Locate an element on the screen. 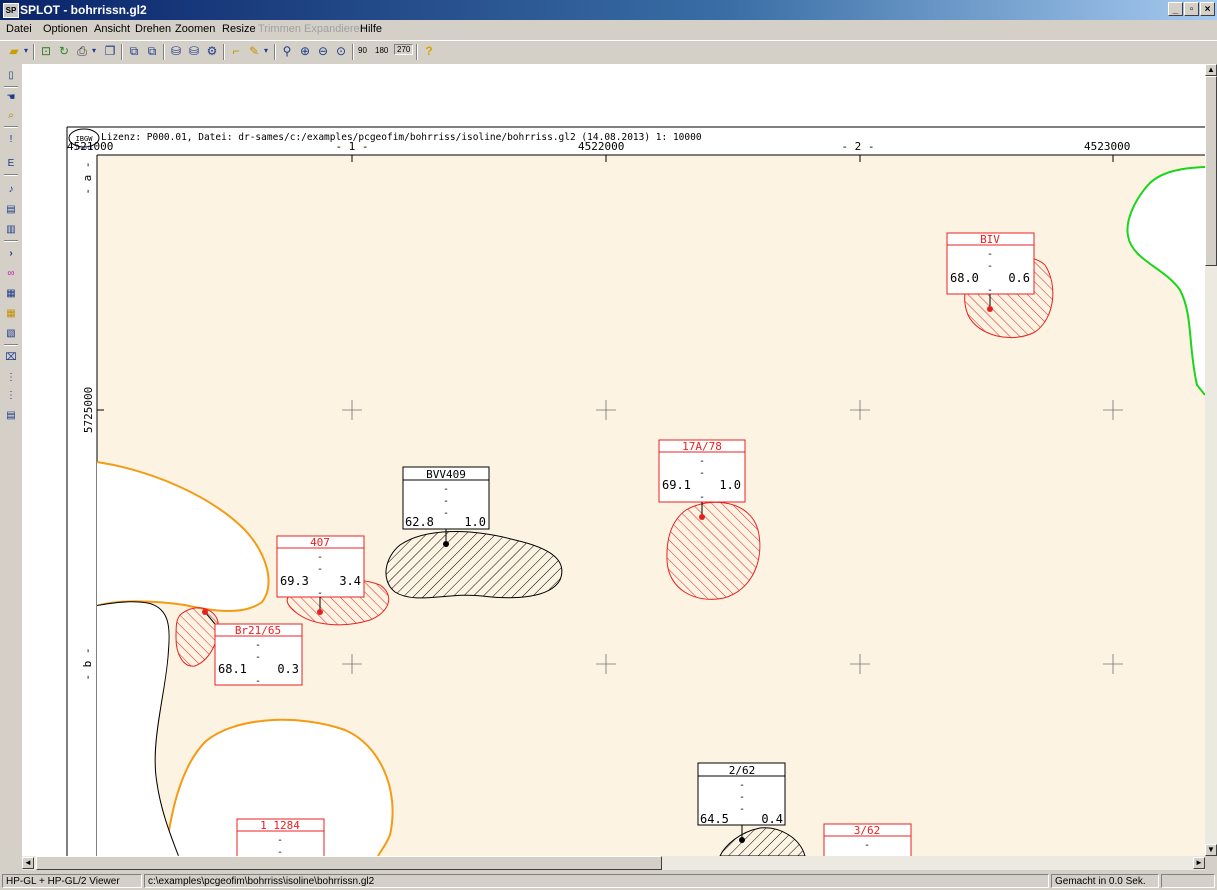  well-value-1: 68.0 is located at coordinates (964, 278).